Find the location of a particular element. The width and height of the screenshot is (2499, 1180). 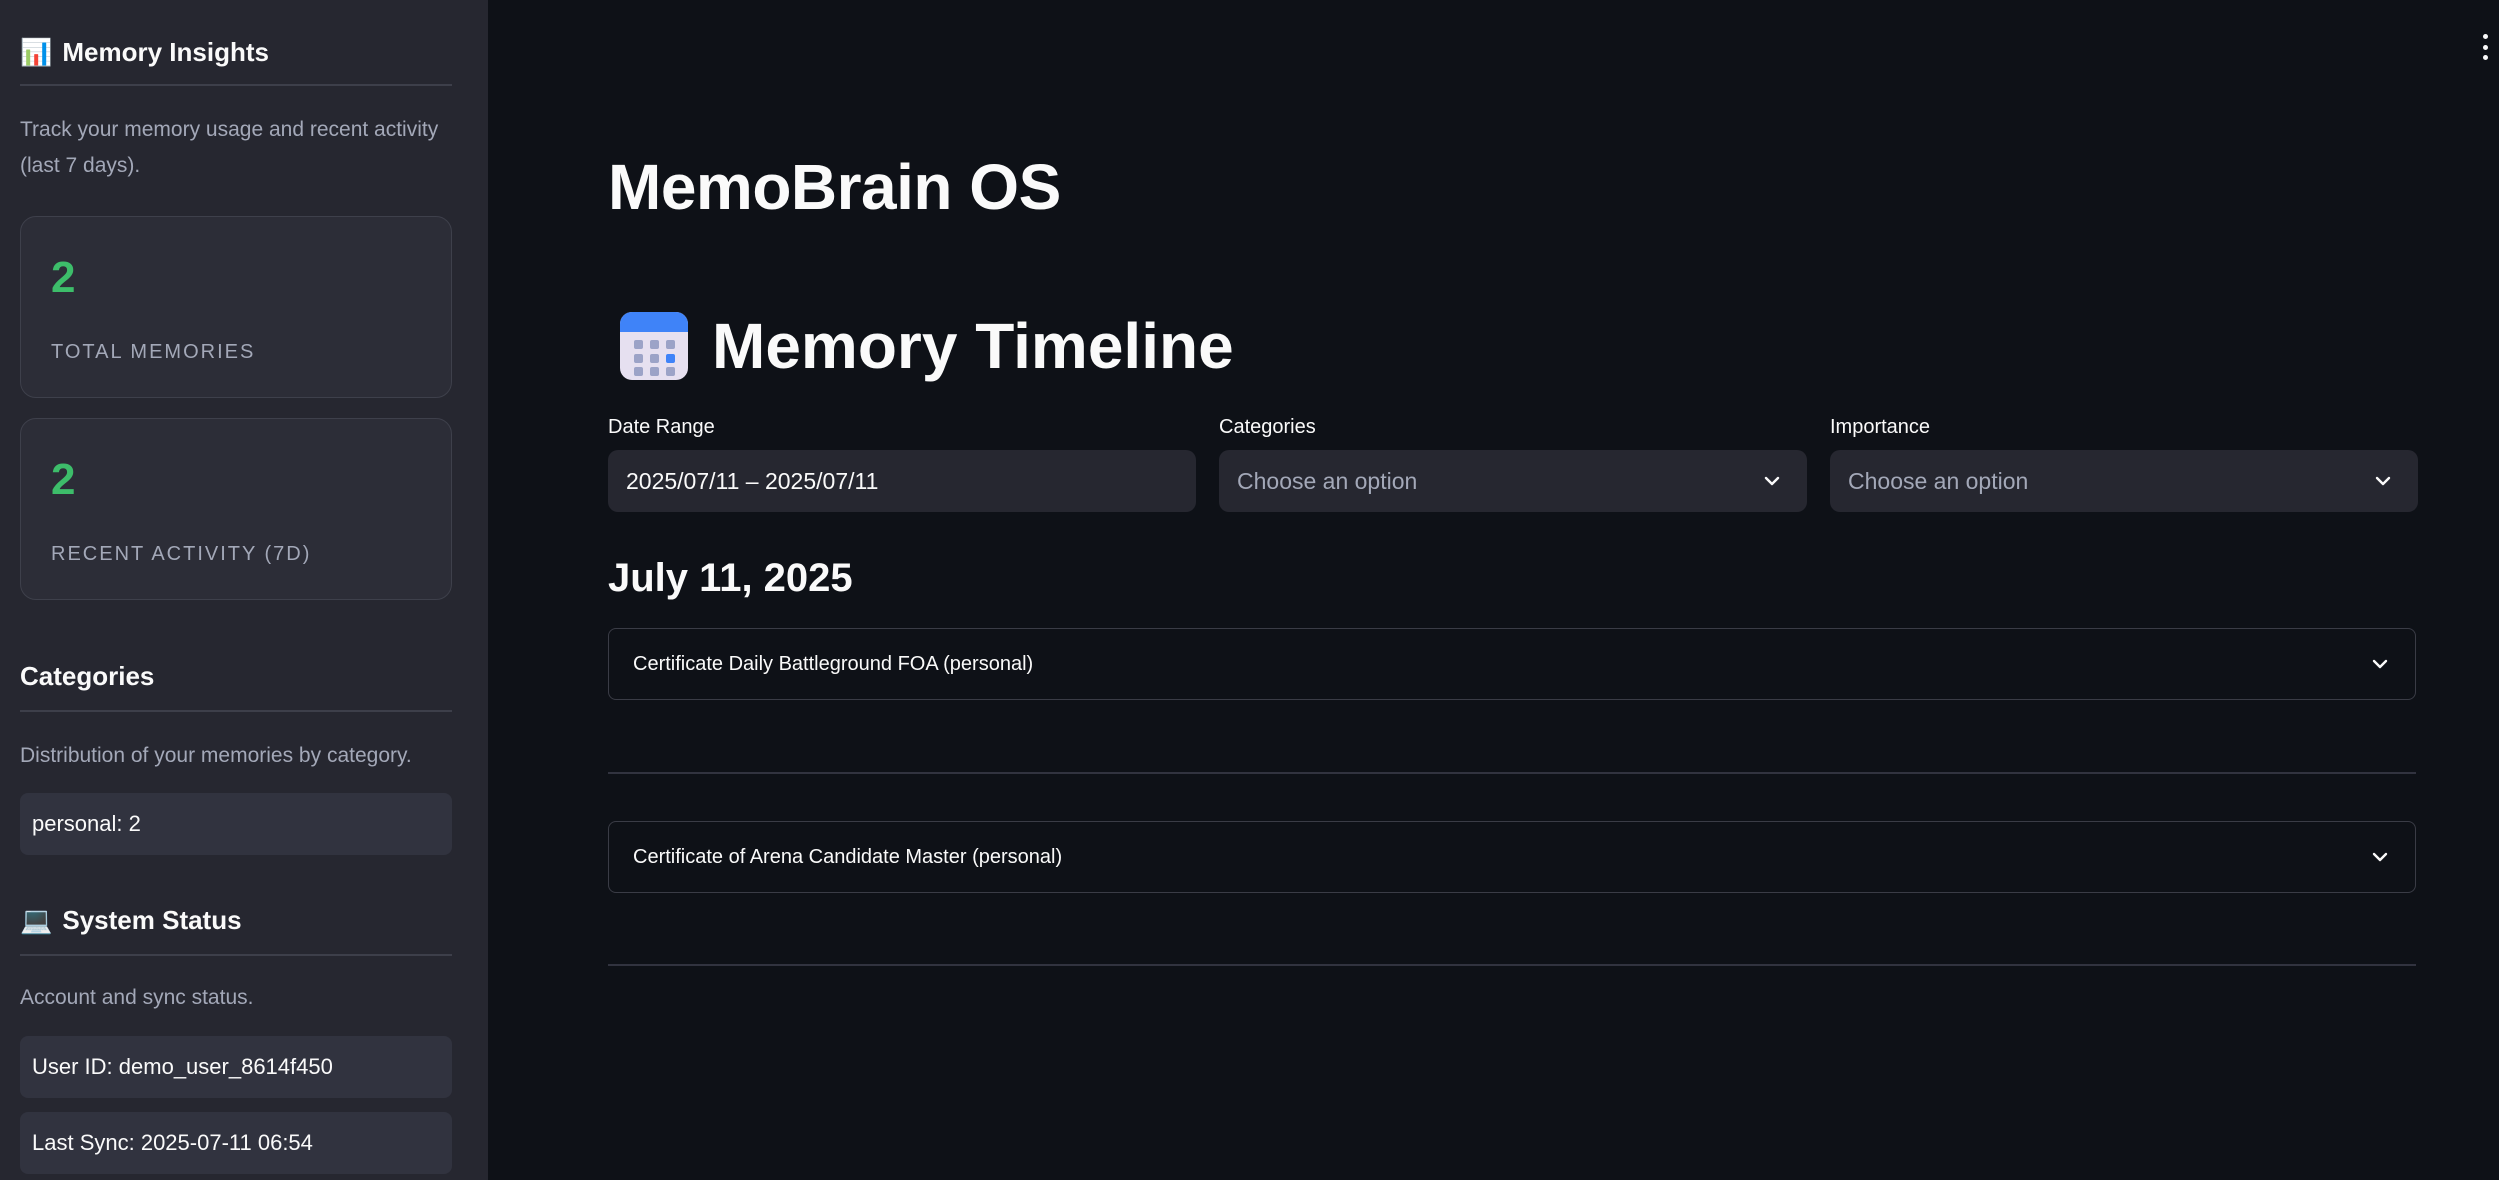

laptop-icon: 💻 is located at coordinates (36, 919).